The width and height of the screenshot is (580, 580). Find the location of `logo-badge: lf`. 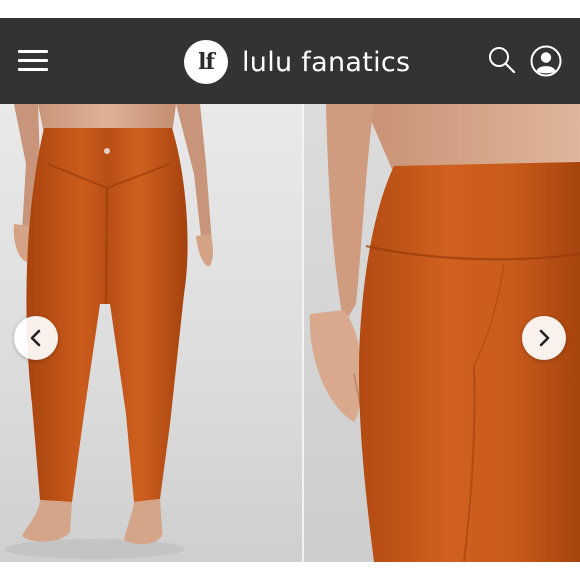

logo-badge: lf is located at coordinates (206, 62).